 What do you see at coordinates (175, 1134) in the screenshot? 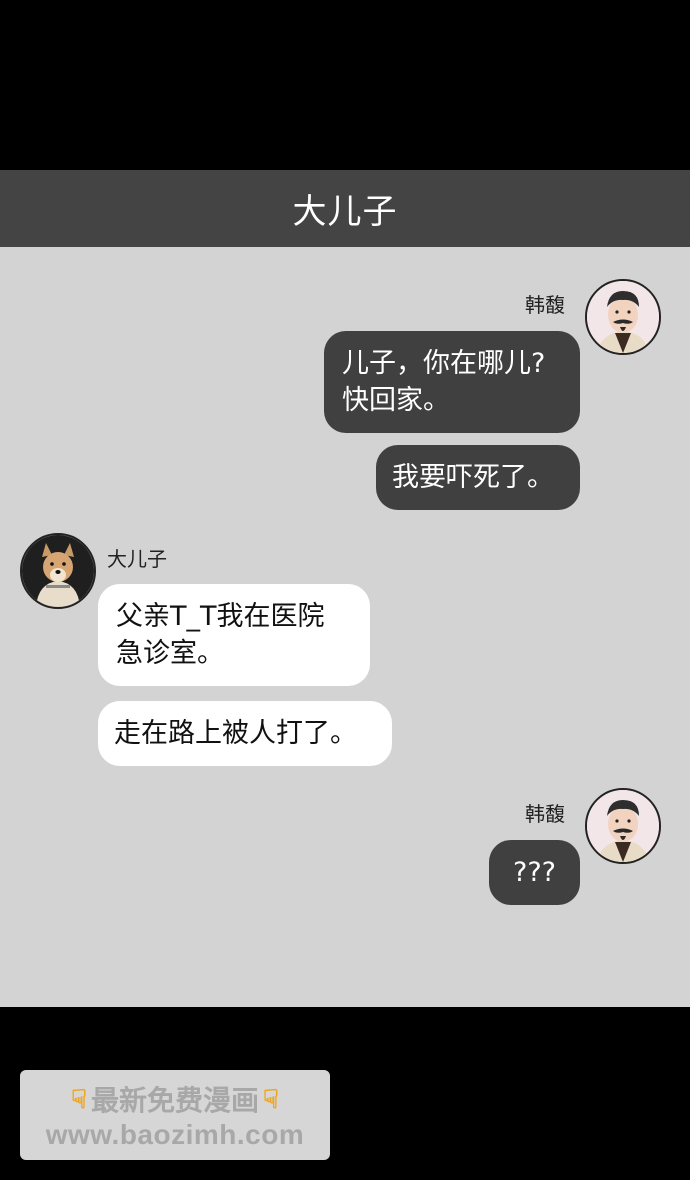
I see `watermark-url: www.baozimh.com` at bounding box center [175, 1134].